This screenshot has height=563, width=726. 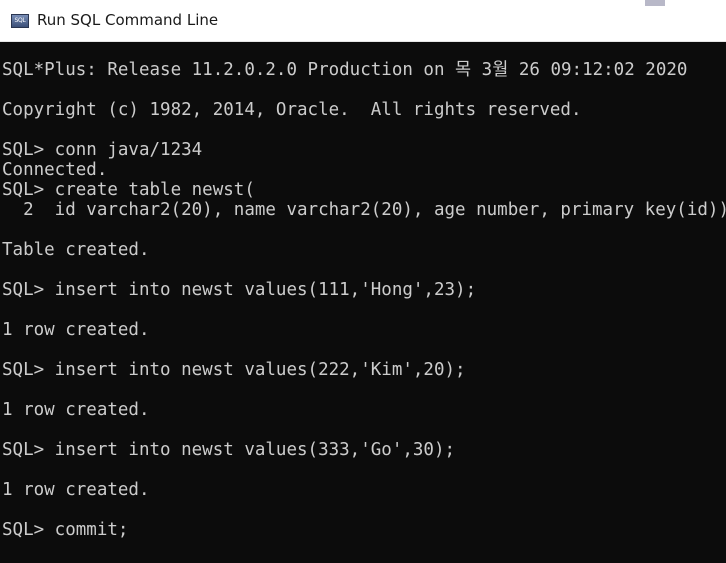 What do you see at coordinates (655, 3) in the screenshot?
I see `background-window-edge` at bounding box center [655, 3].